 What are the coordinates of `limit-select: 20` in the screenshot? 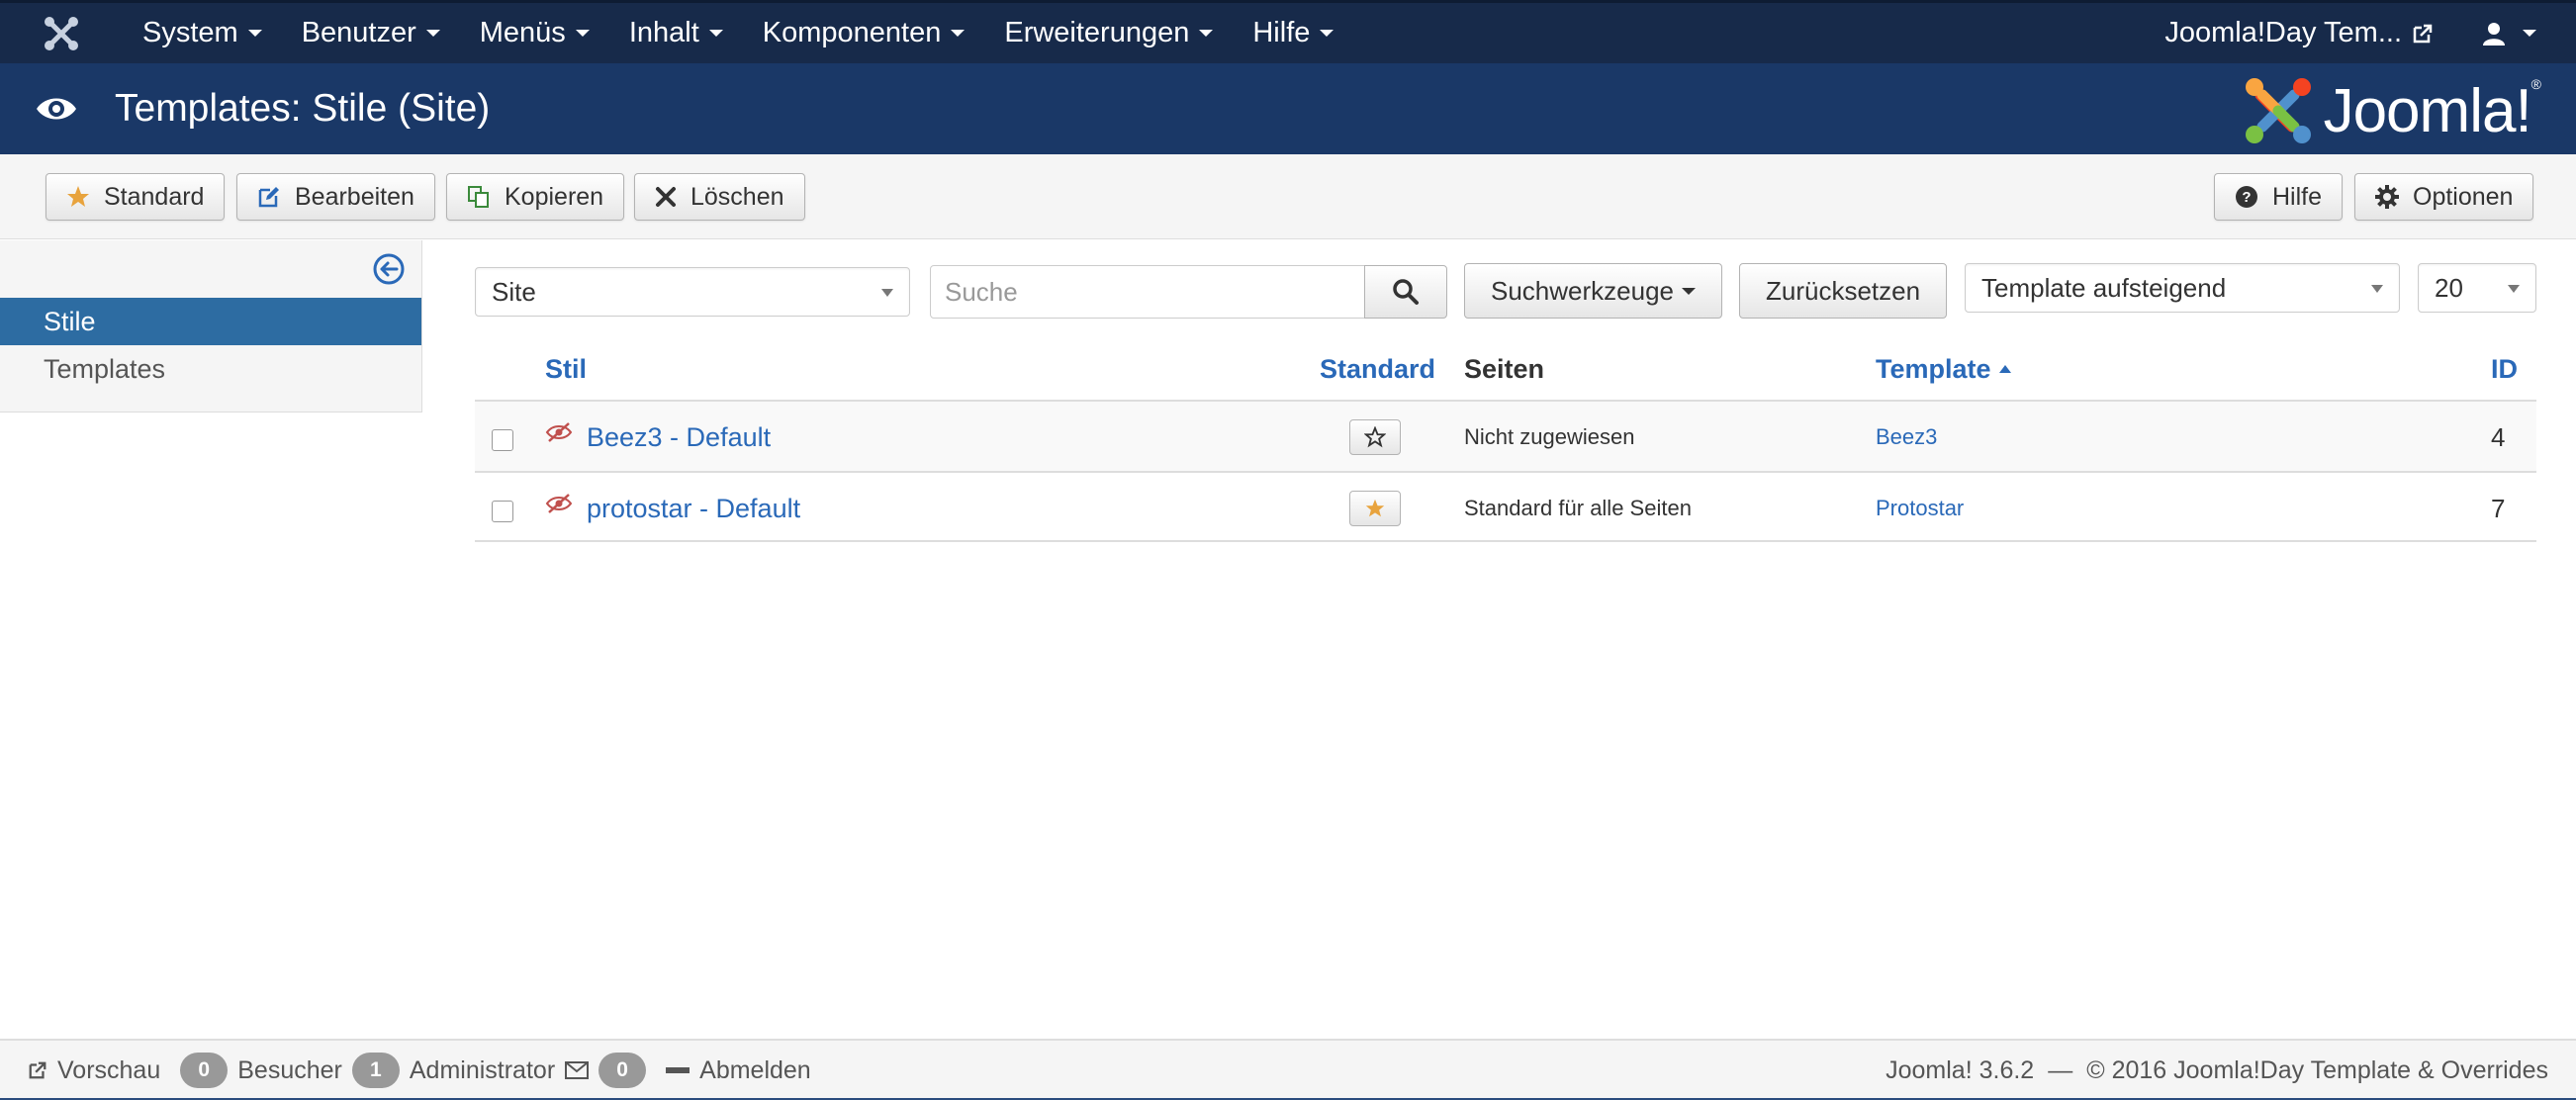 It's located at (2477, 288).